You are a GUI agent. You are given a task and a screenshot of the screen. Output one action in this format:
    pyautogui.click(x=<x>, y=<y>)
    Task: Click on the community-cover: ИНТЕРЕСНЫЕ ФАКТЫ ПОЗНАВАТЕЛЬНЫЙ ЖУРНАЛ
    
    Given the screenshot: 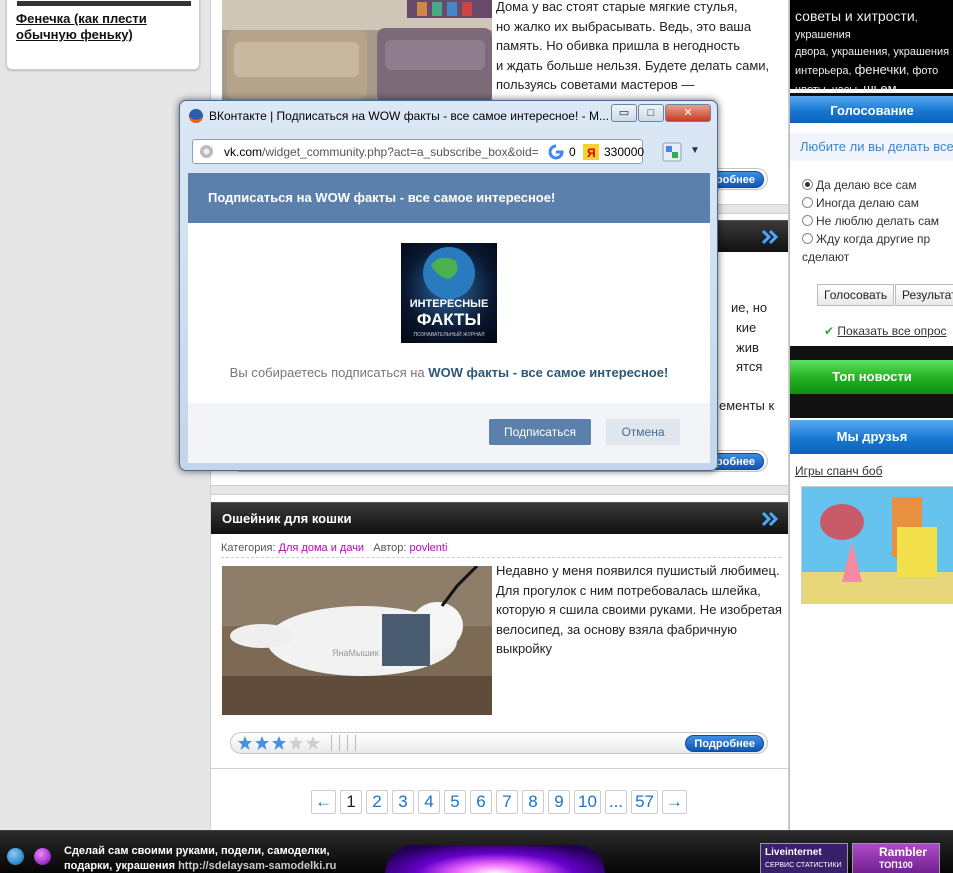 What is the action you would take?
    pyautogui.click(x=449, y=293)
    